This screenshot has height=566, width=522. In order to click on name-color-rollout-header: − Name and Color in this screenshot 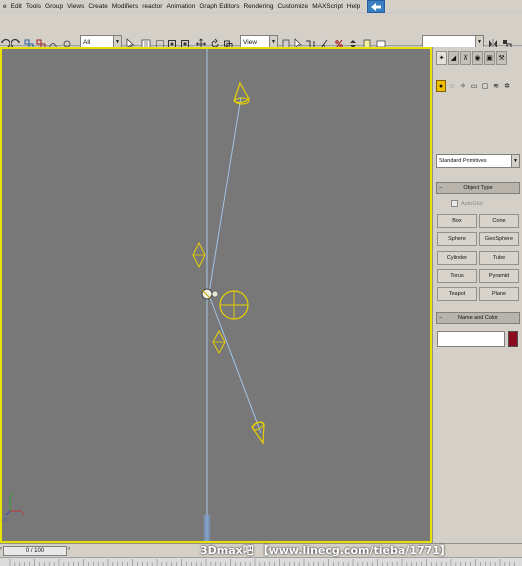, I will do `click(478, 318)`.